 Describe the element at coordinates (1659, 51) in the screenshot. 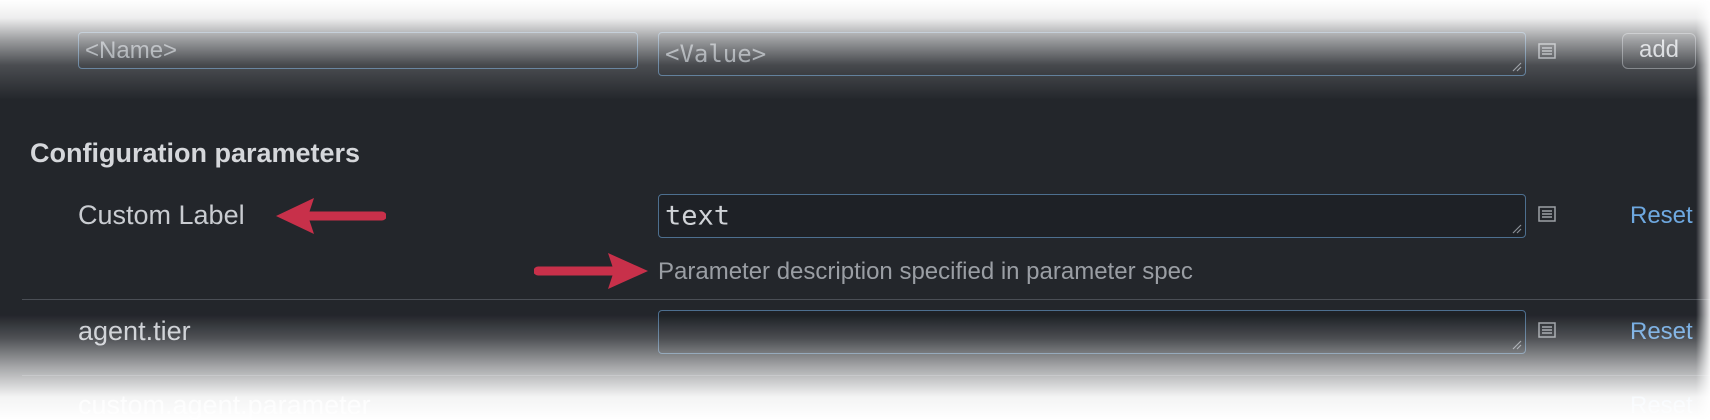

I see `add-button: add` at that location.